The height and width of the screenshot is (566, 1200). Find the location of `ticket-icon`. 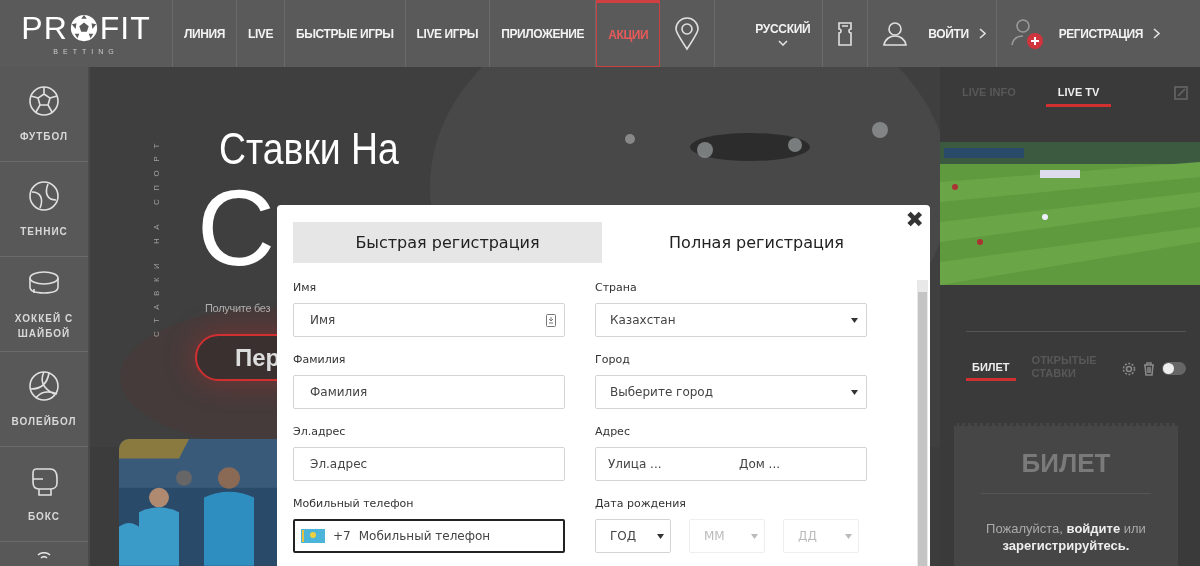

ticket-icon is located at coordinates (845, 33).